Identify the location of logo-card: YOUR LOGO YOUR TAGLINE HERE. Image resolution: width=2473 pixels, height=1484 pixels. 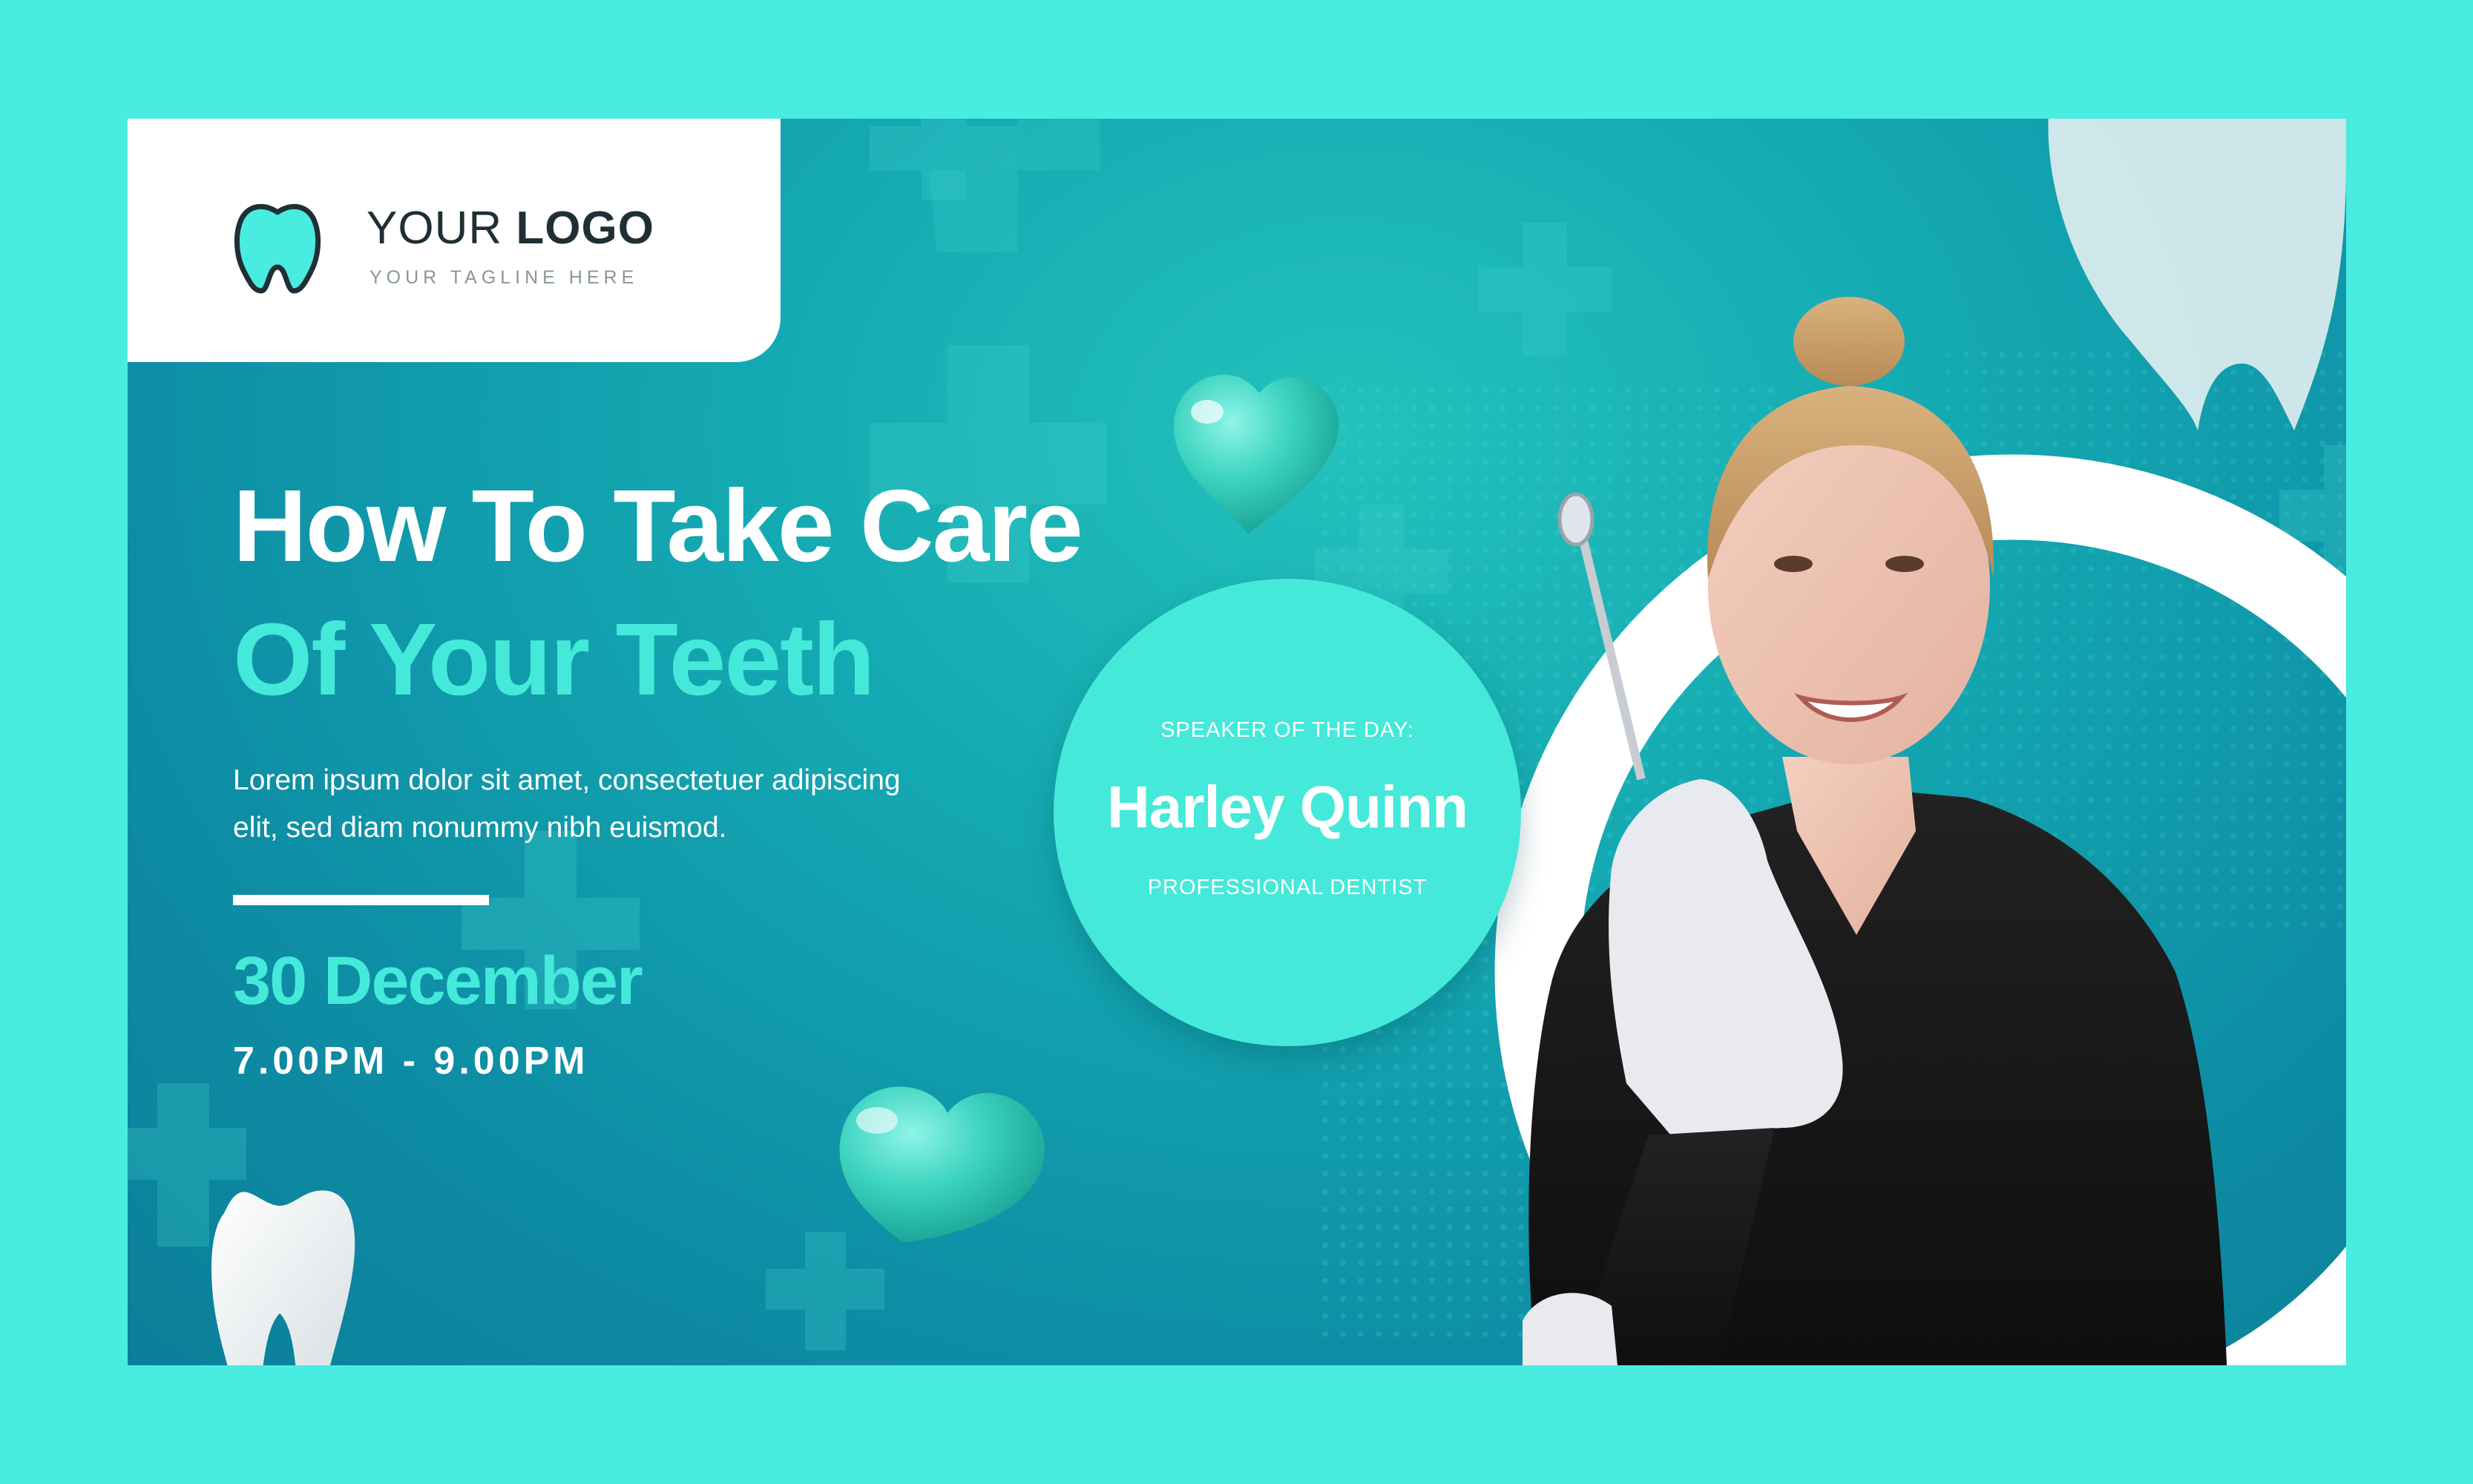
(455, 240).